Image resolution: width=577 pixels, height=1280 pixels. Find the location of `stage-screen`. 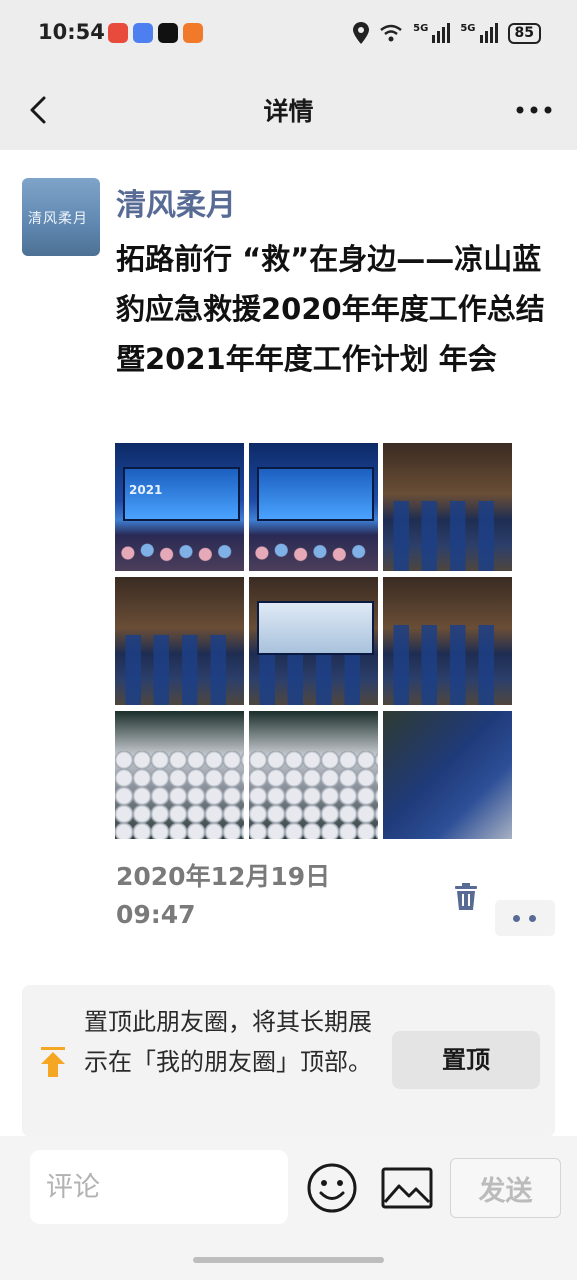

stage-screen is located at coordinates (315, 494).